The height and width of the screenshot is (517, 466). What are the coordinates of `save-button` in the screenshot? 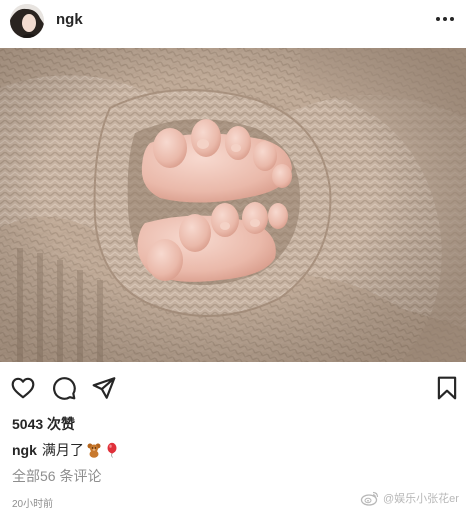 It's located at (447, 388).